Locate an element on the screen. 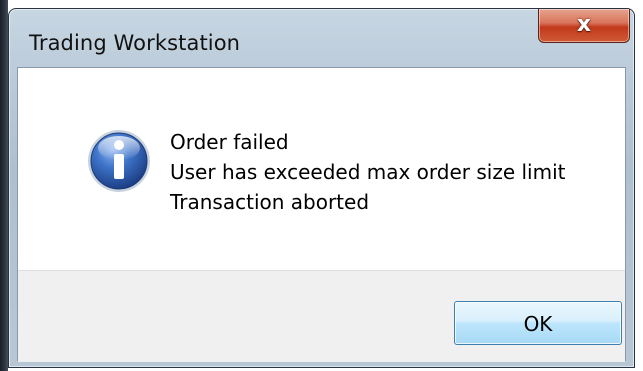  close-icon: x is located at coordinates (584, 24).